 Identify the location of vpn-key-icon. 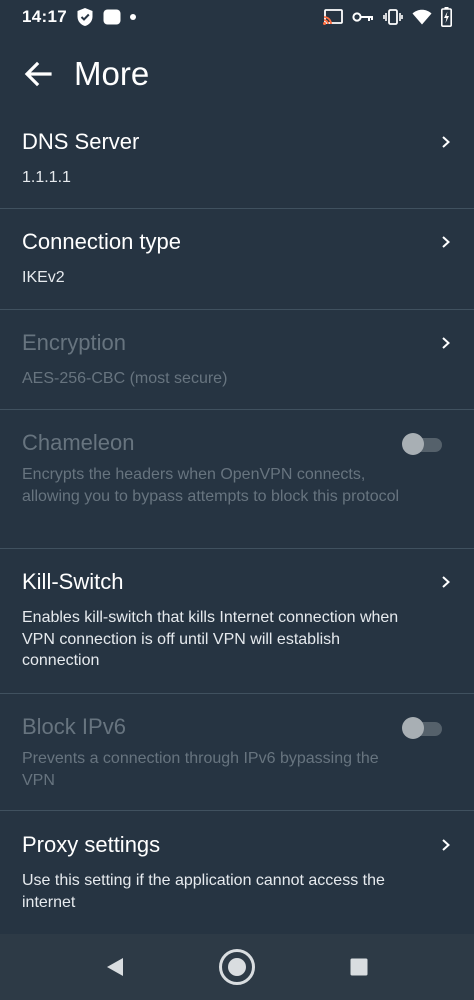
(363, 17).